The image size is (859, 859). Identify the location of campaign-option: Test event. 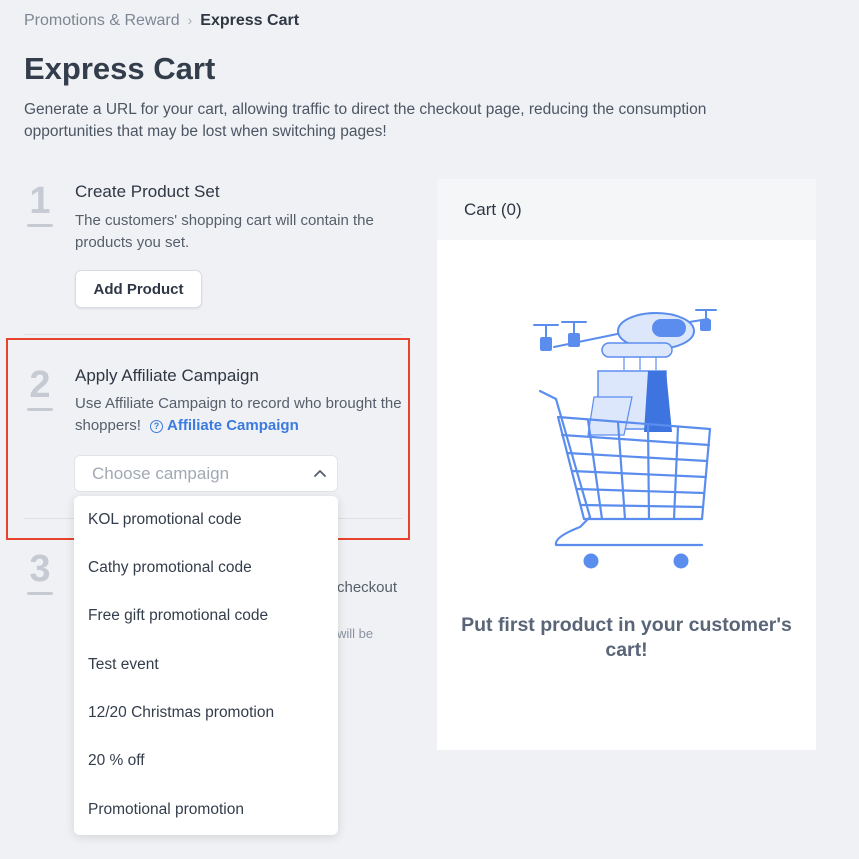
(123, 665).